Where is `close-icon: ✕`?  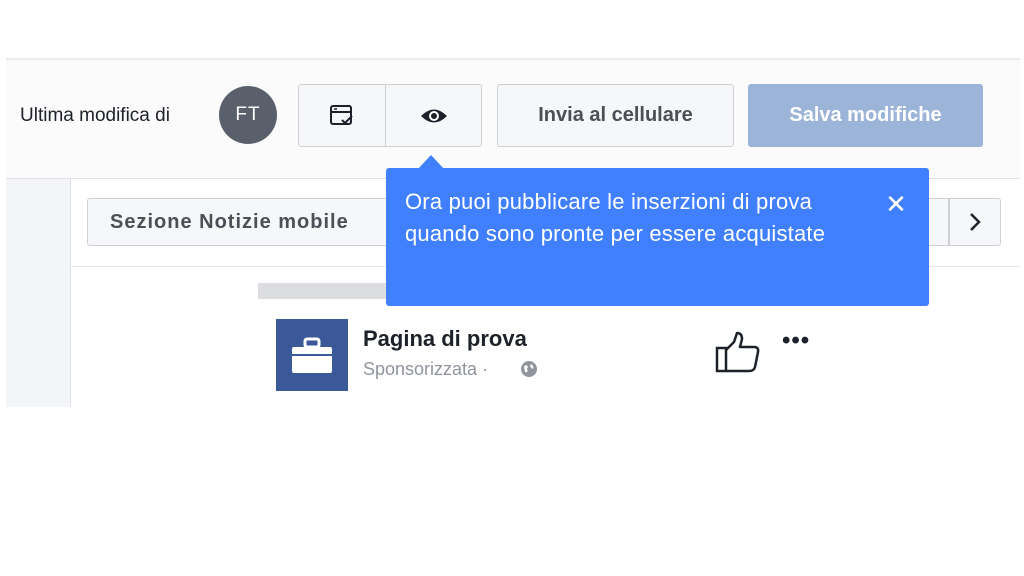
close-icon: ✕ is located at coordinates (896, 204).